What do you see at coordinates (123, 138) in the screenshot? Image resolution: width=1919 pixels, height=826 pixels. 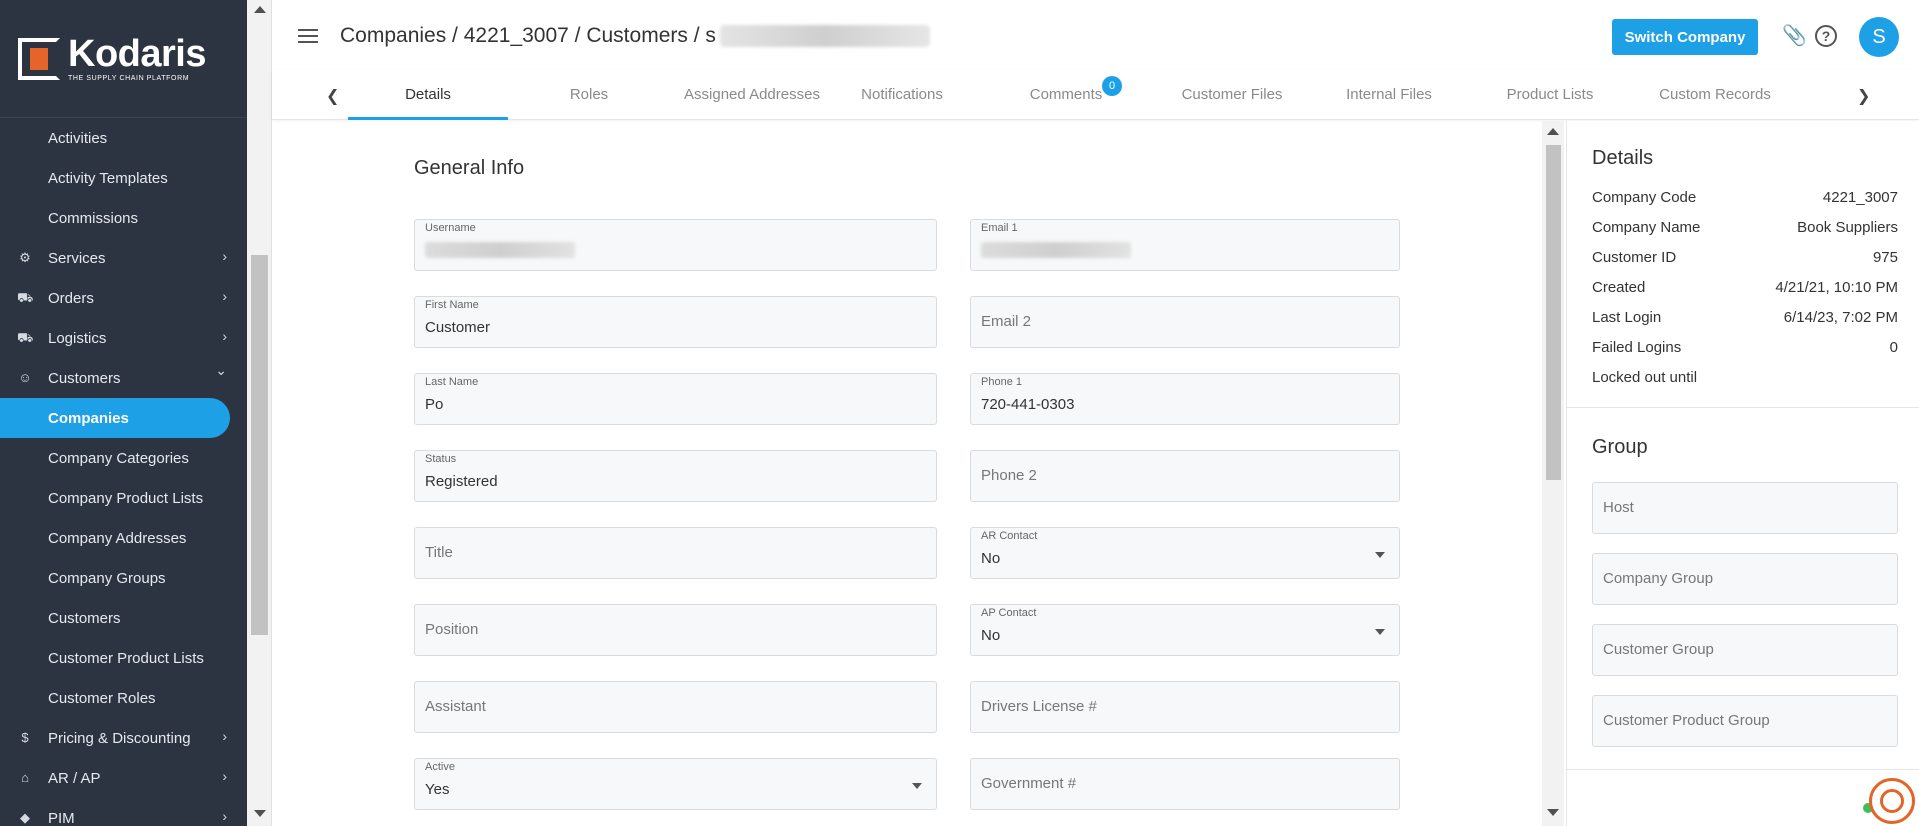 I see `sidebar-item-activities: Activities` at bounding box center [123, 138].